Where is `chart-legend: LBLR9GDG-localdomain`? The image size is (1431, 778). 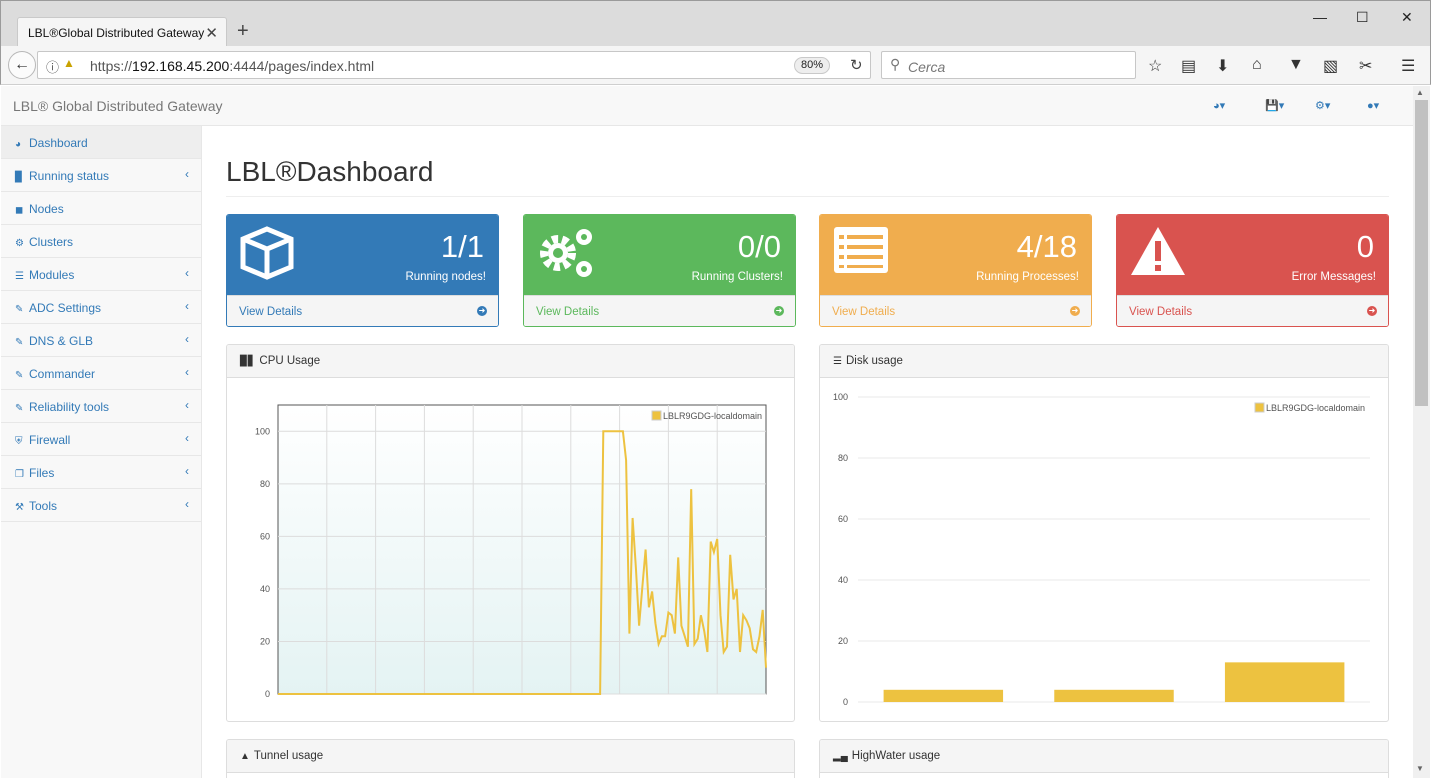 chart-legend: LBLR9GDG-localdomain is located at coordinates (1309, 407).